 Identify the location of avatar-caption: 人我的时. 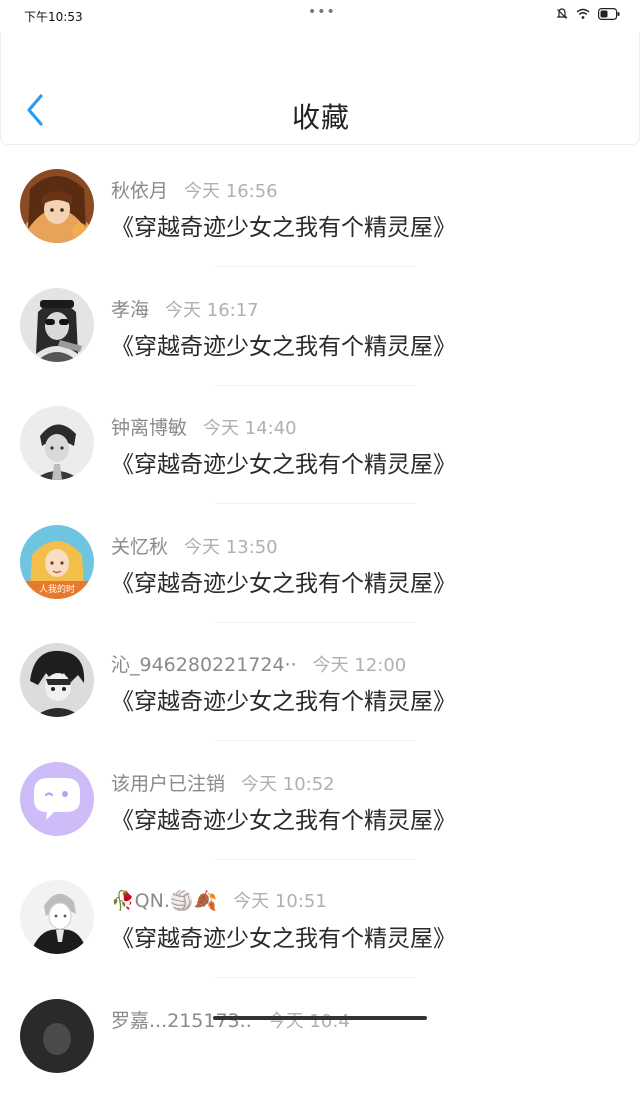
(57, 589).